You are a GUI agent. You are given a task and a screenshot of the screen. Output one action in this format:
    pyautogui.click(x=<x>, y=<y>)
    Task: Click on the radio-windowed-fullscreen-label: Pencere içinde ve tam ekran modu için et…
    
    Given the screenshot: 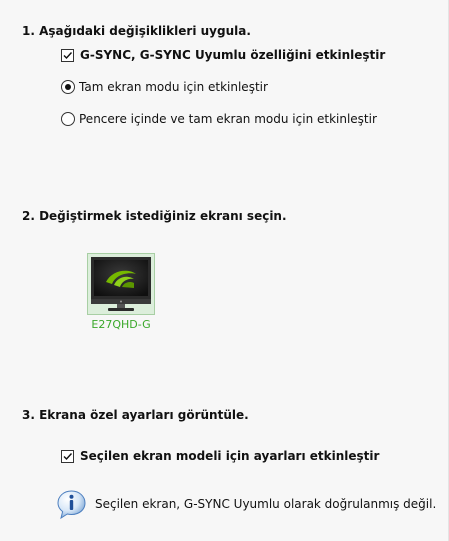 What is the action you would take?
    pyautogui.click(x=228, y=119)
    